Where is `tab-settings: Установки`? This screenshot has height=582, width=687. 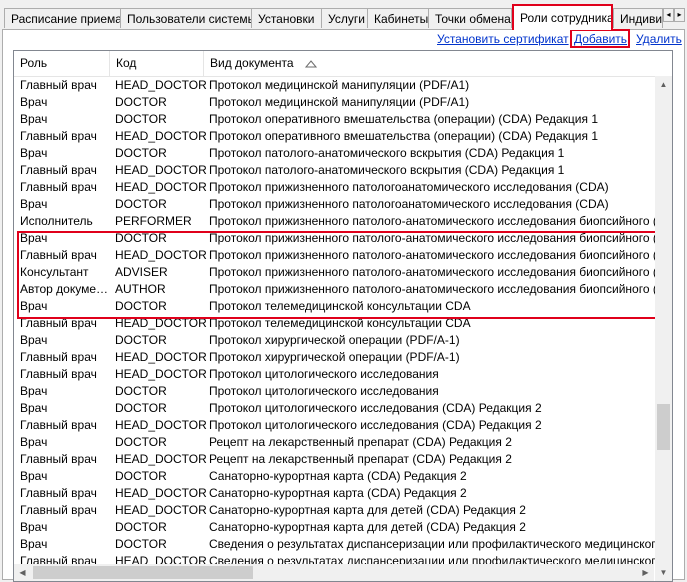
tab-settings: Установки is located at coordinates (286, 18).